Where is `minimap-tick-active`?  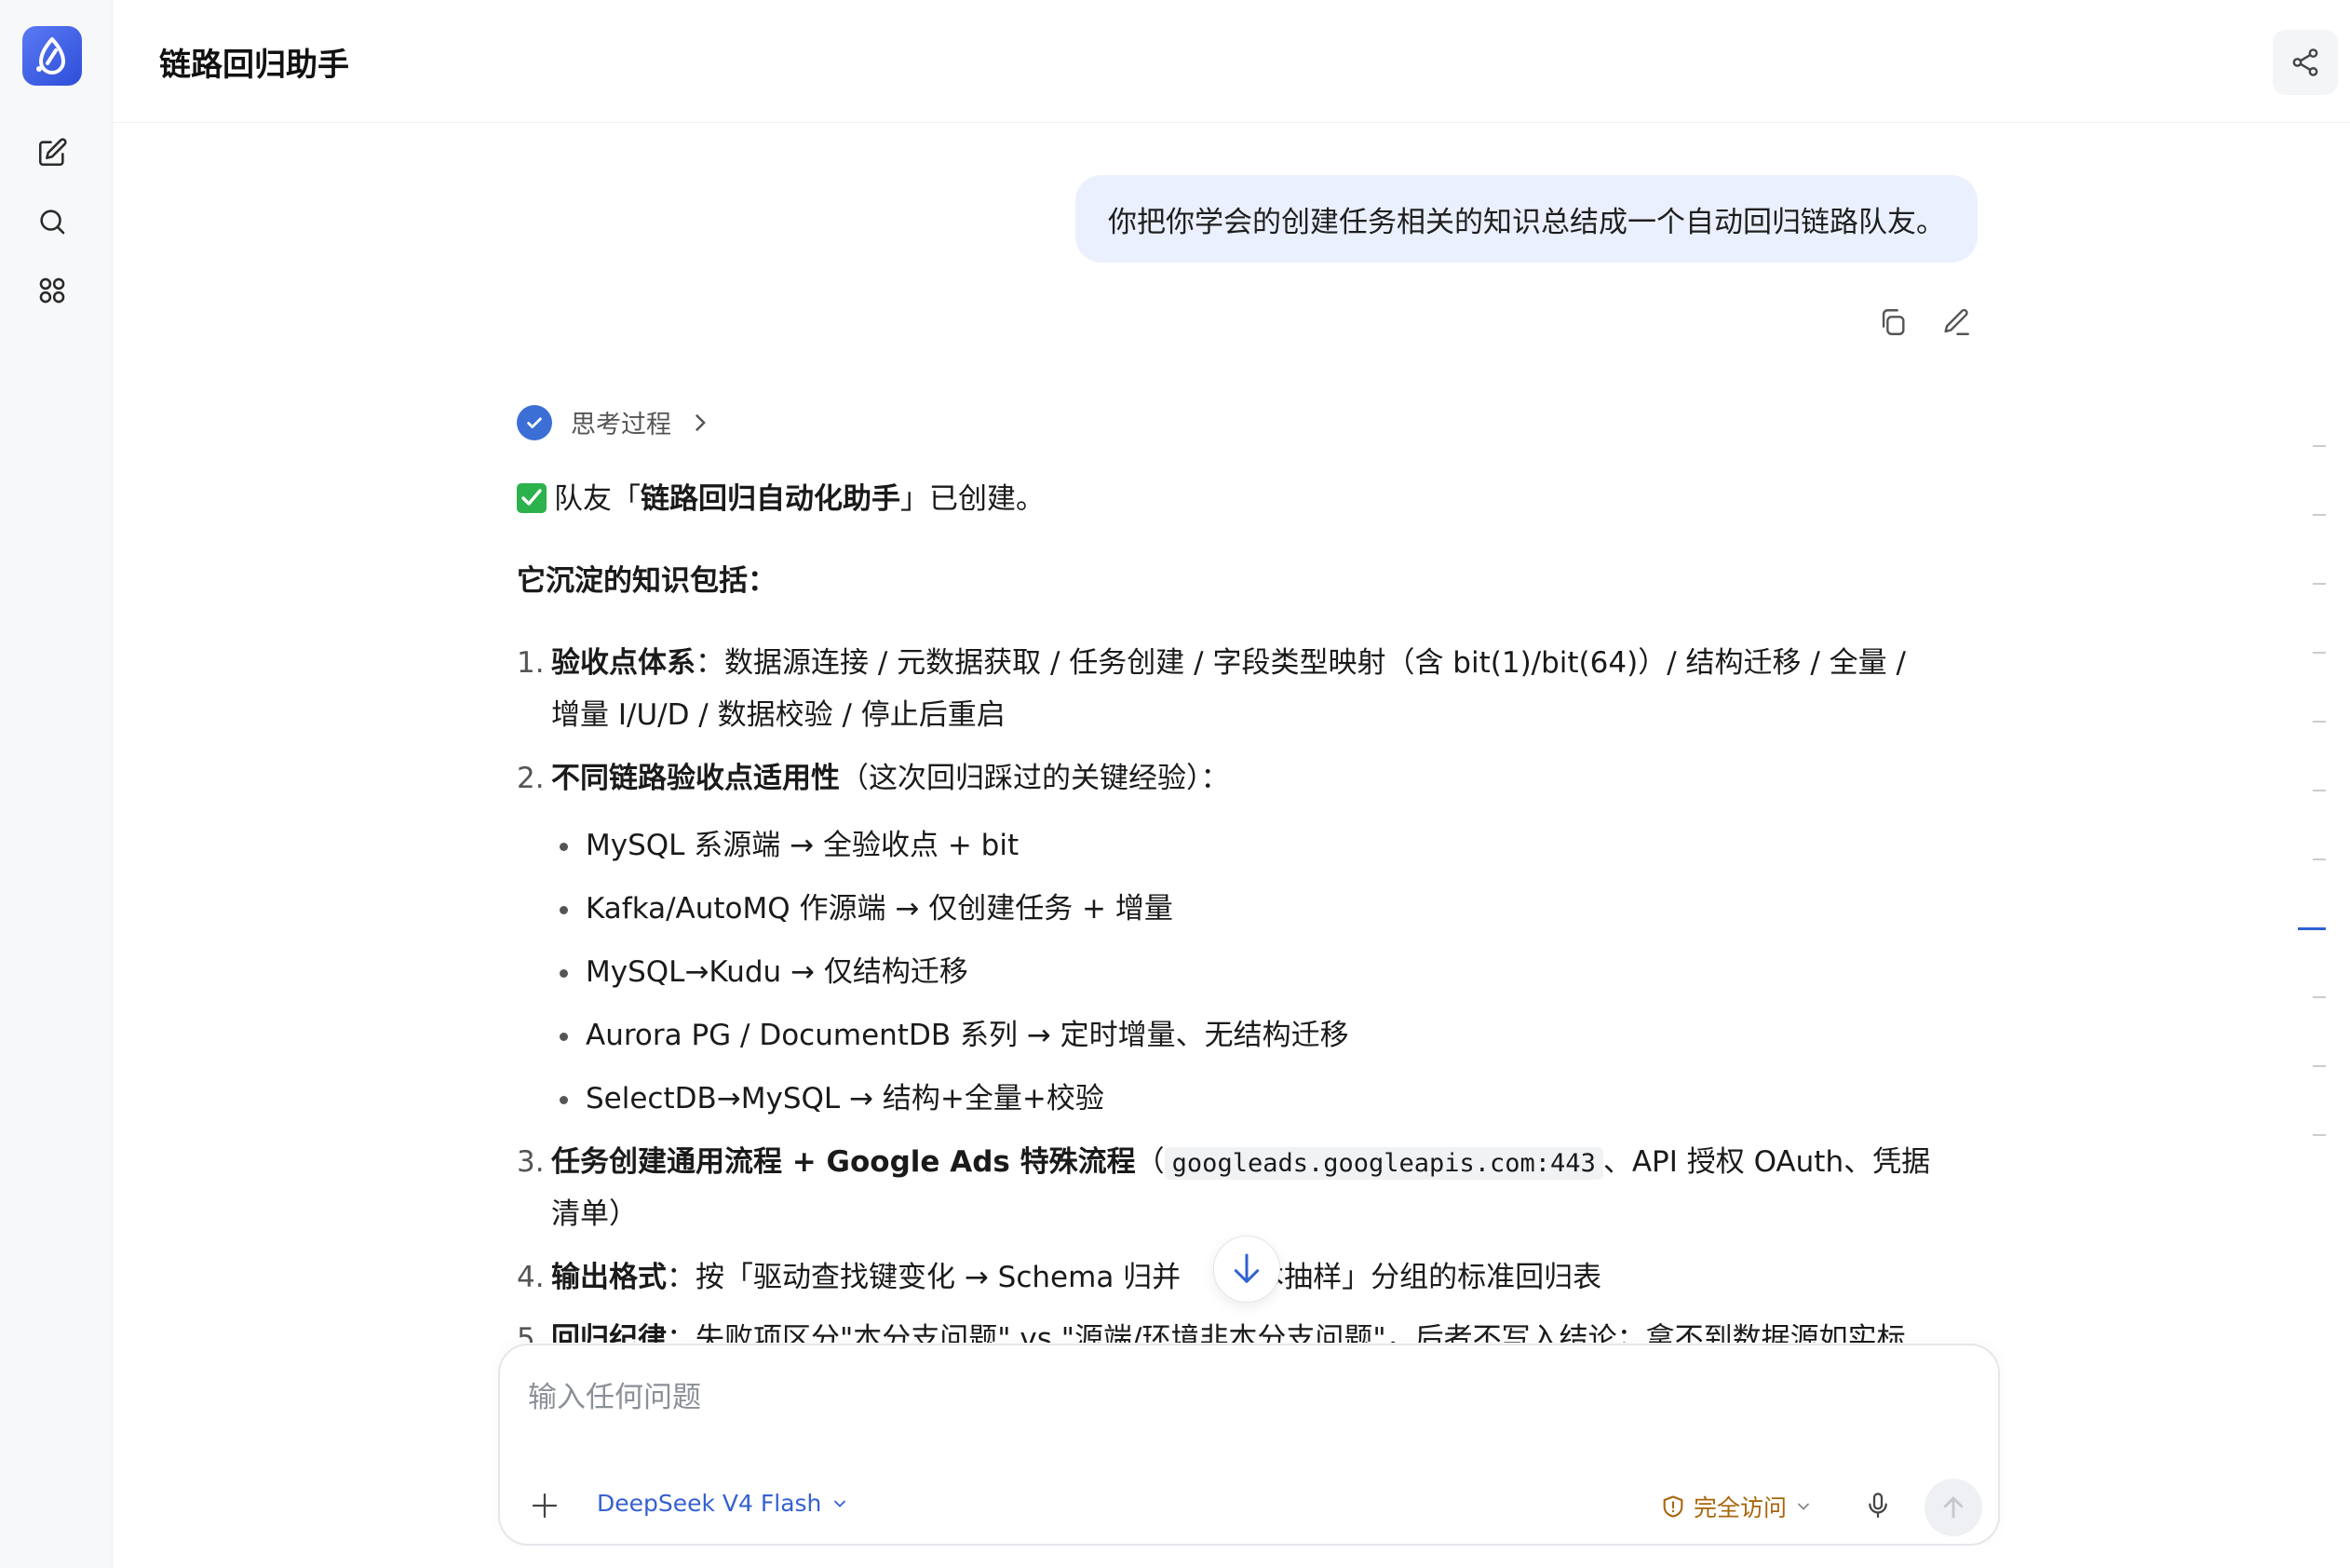
minimap-tick-active is located at coordinates (2312, 928).